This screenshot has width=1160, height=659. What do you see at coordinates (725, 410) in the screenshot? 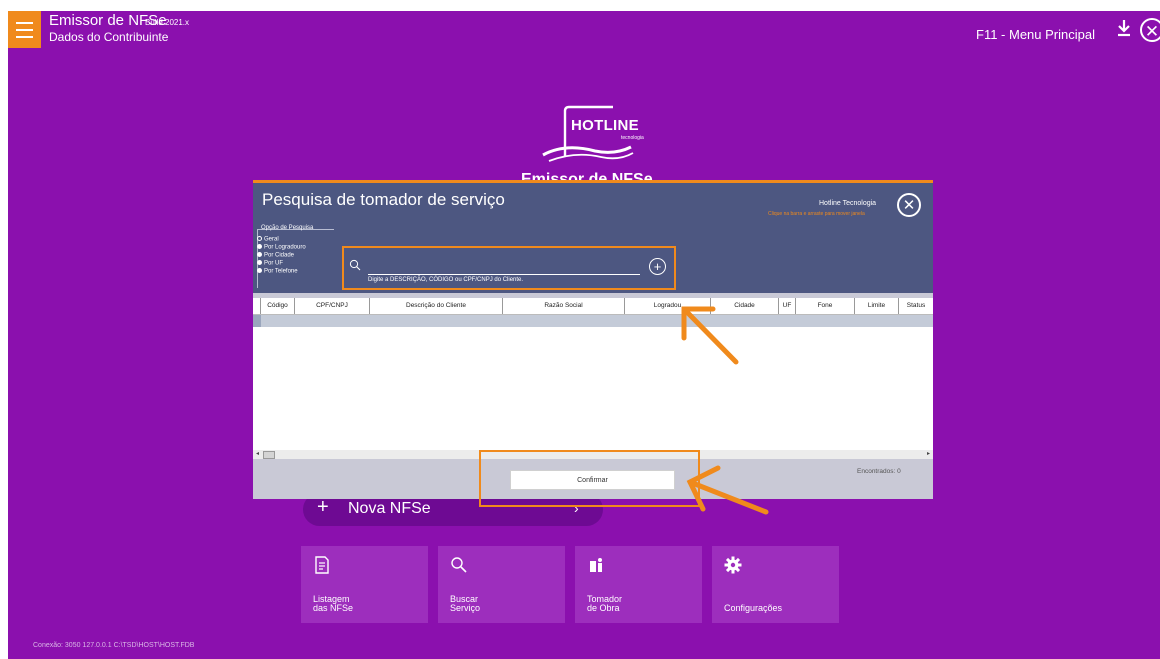
I see `annotation-arrows` at bounding box center [725, 410].